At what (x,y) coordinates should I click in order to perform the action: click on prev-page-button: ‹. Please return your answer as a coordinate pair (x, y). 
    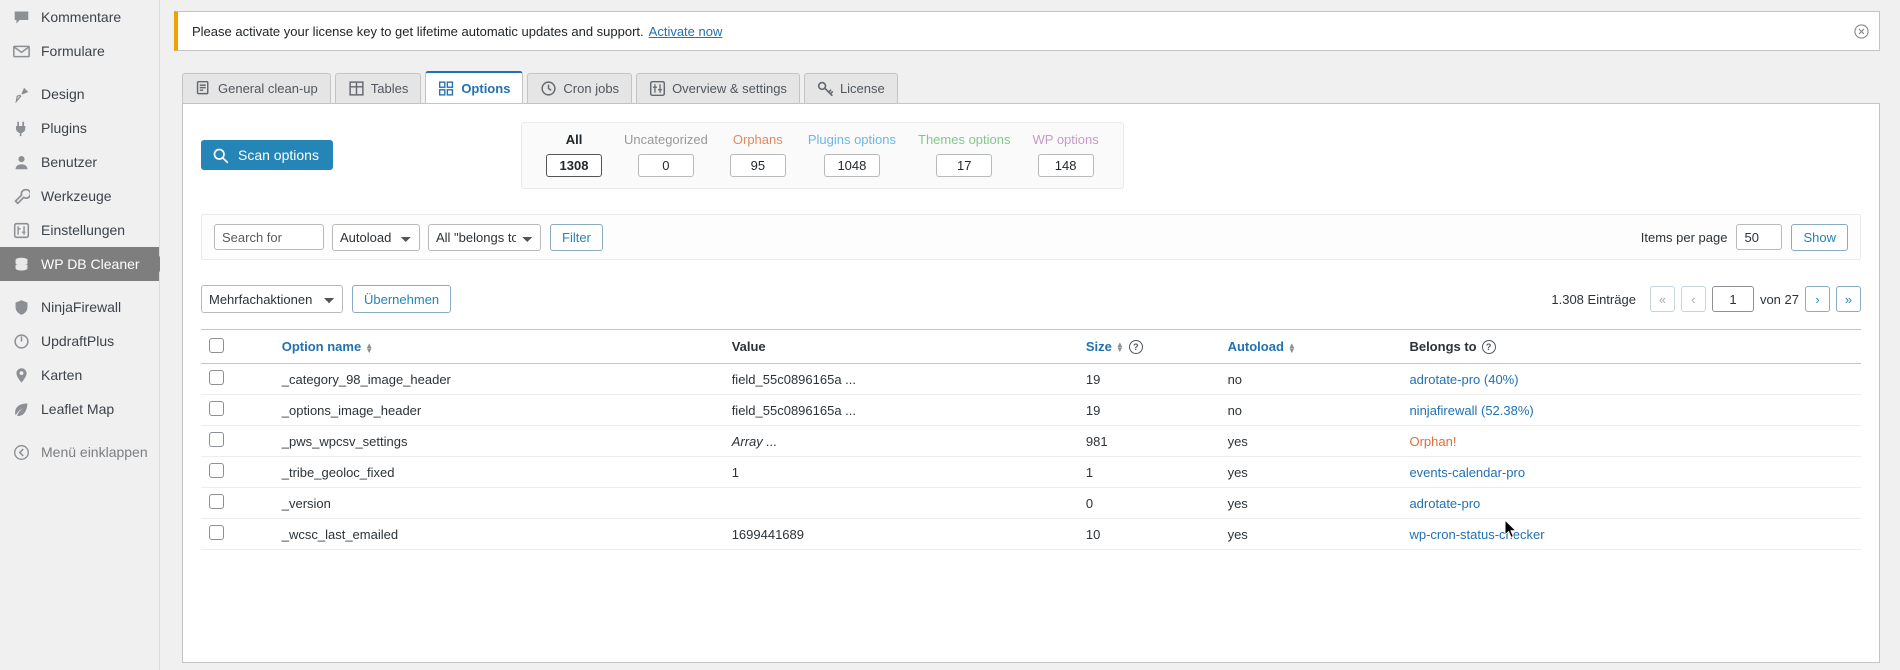
    Looking at the image, I should click on (1693, 299).